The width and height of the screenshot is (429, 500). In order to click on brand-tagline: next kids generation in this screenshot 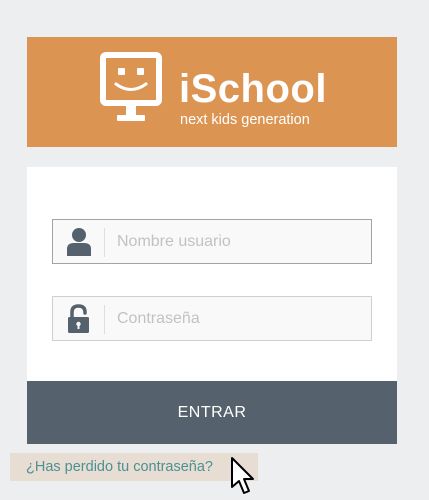, I will do `click(245, 120)`.